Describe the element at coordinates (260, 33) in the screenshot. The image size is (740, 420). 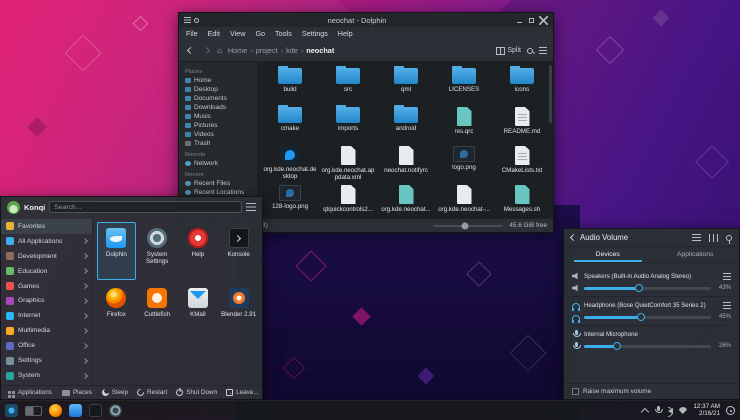
I see `menu-item: Go` at that location.